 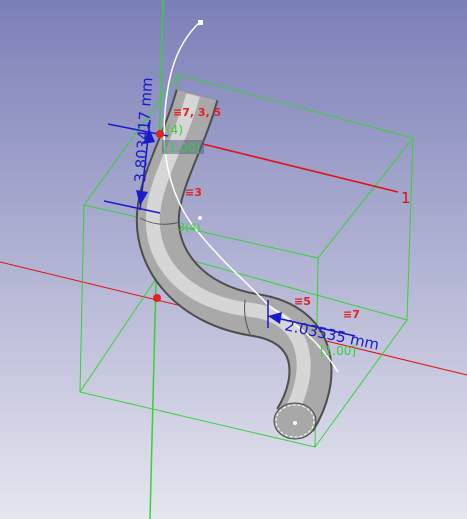 I want to click on weight-label-2: [1.00], so click(x=338, y=351).